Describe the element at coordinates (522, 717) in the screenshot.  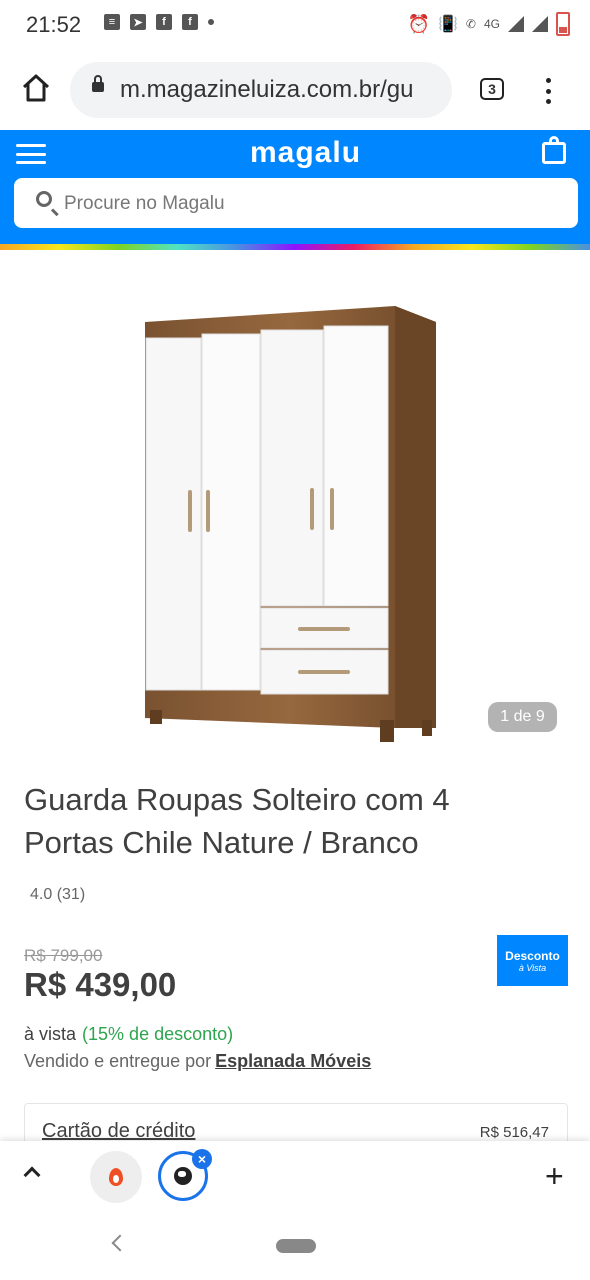
I see `image-counter: 1 de 9` at that location.